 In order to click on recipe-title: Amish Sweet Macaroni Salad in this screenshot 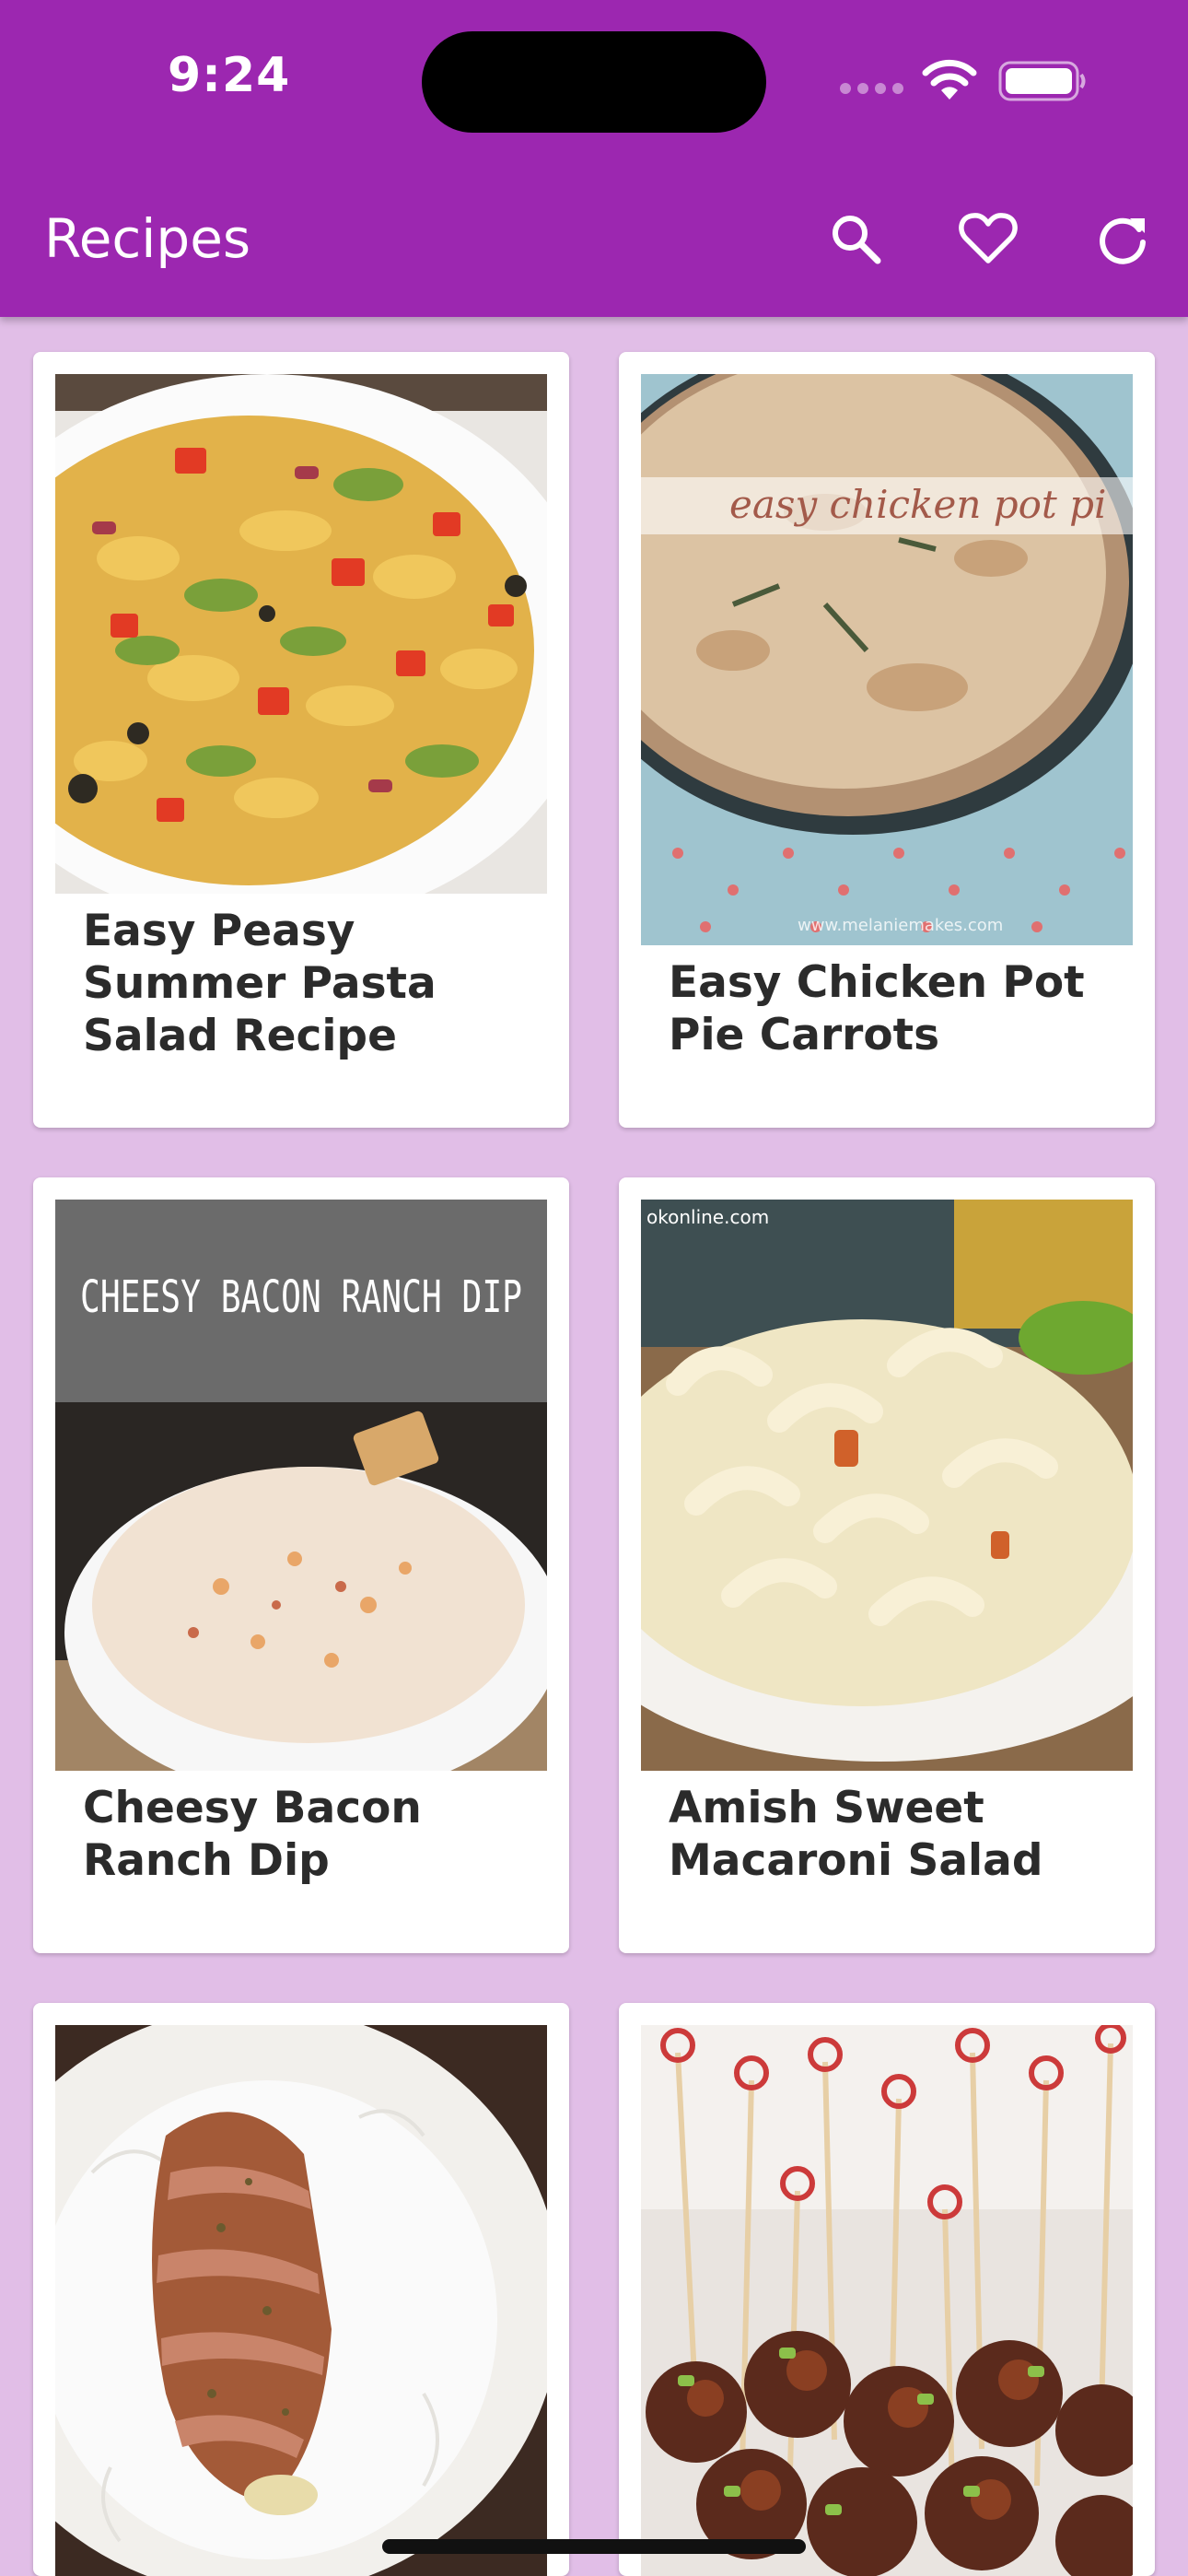, I will do `click(856, 1834)`.